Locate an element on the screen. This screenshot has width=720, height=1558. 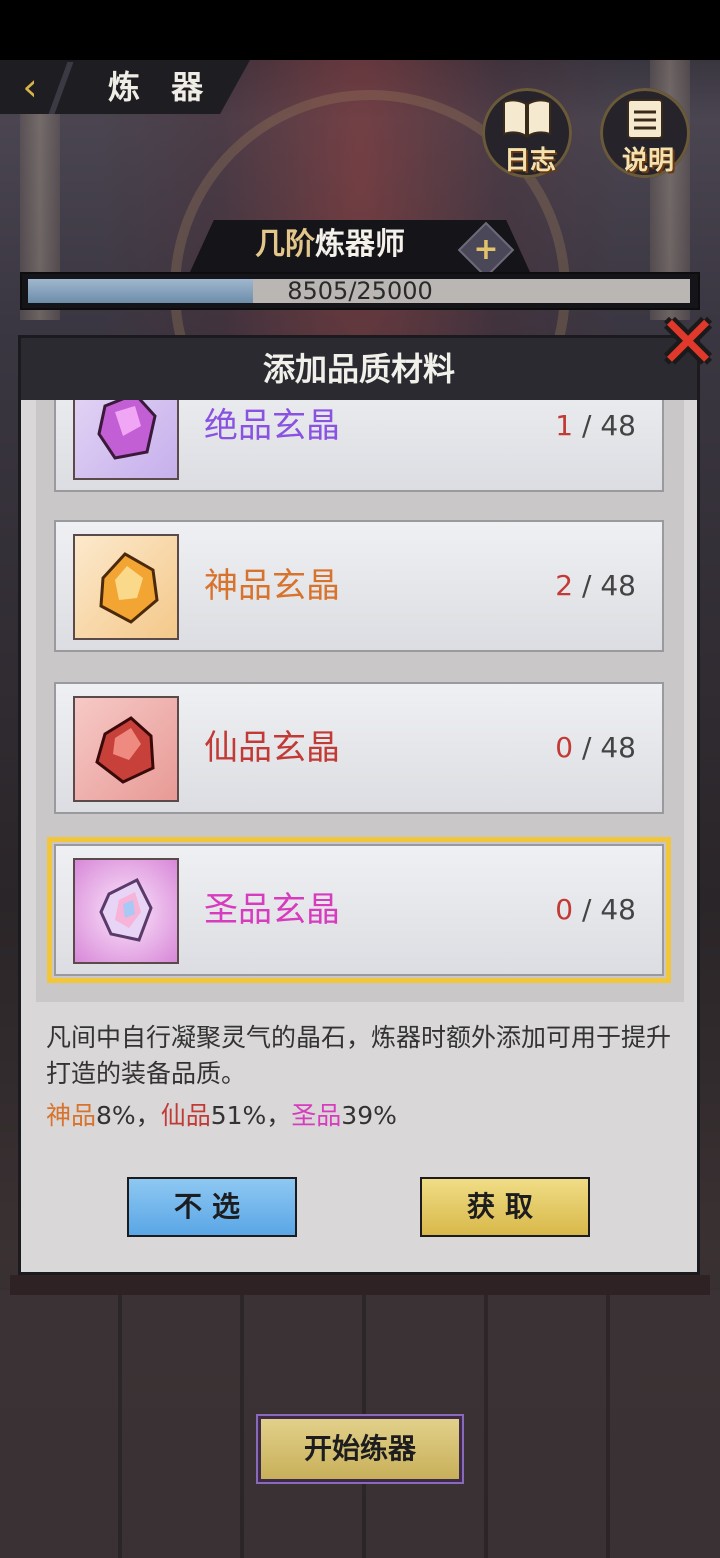
material-name: 仙品玄晶 is located at coordinates (272, 748).